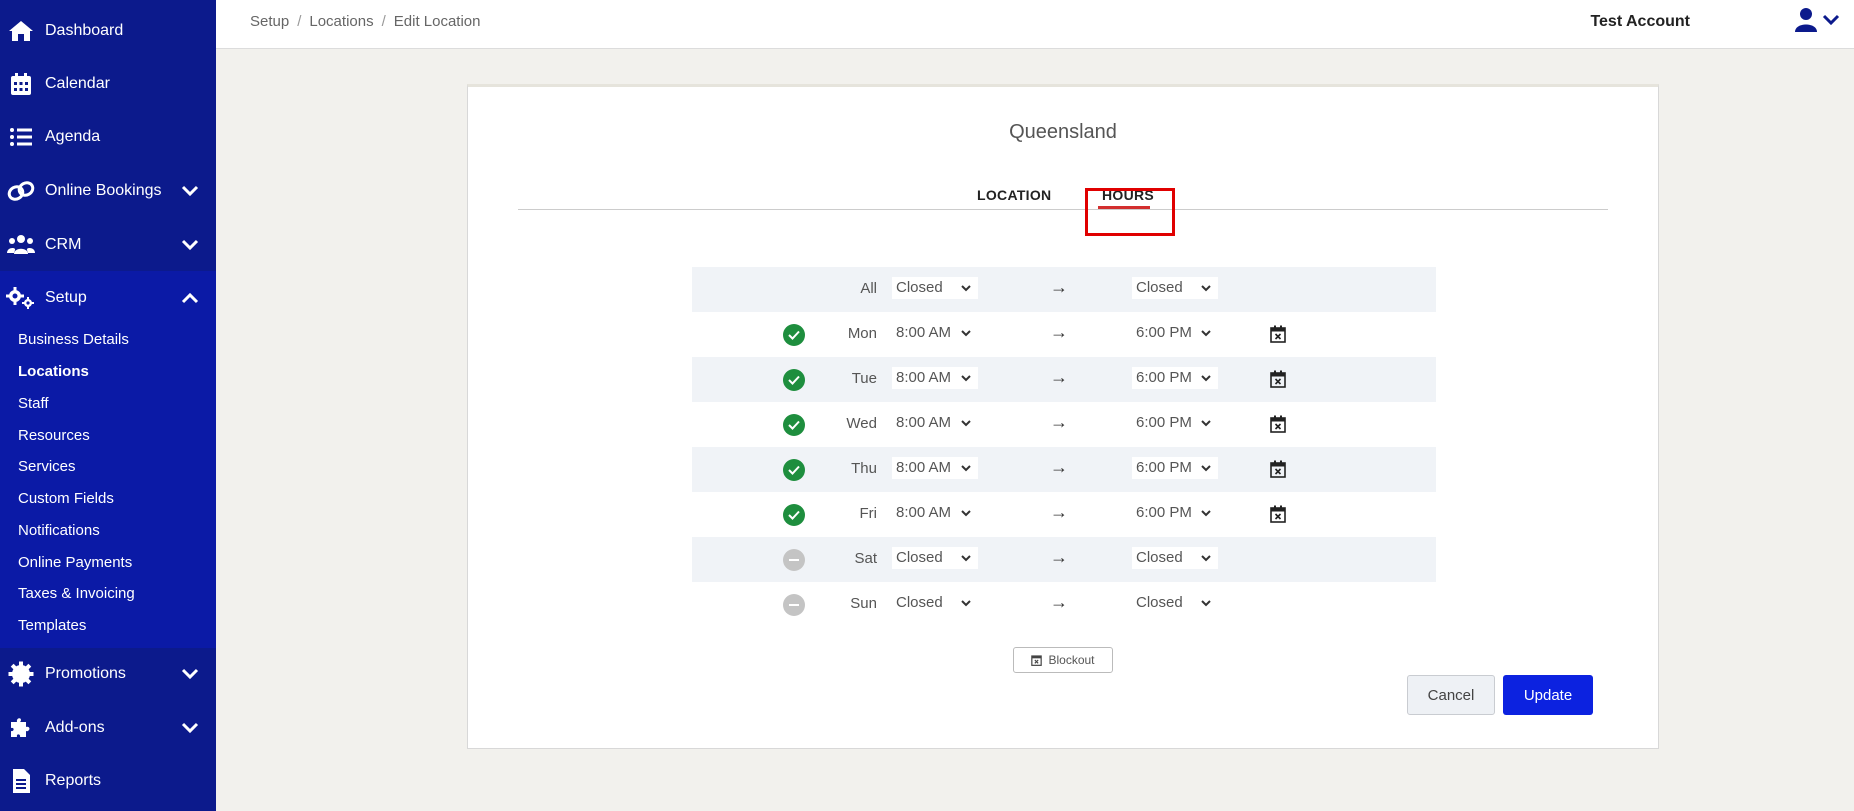 The image size is (1854, 811). Describe the element at coordinates (1640, 22) in the screenshot. I see `account-name: Test Account` at that location.